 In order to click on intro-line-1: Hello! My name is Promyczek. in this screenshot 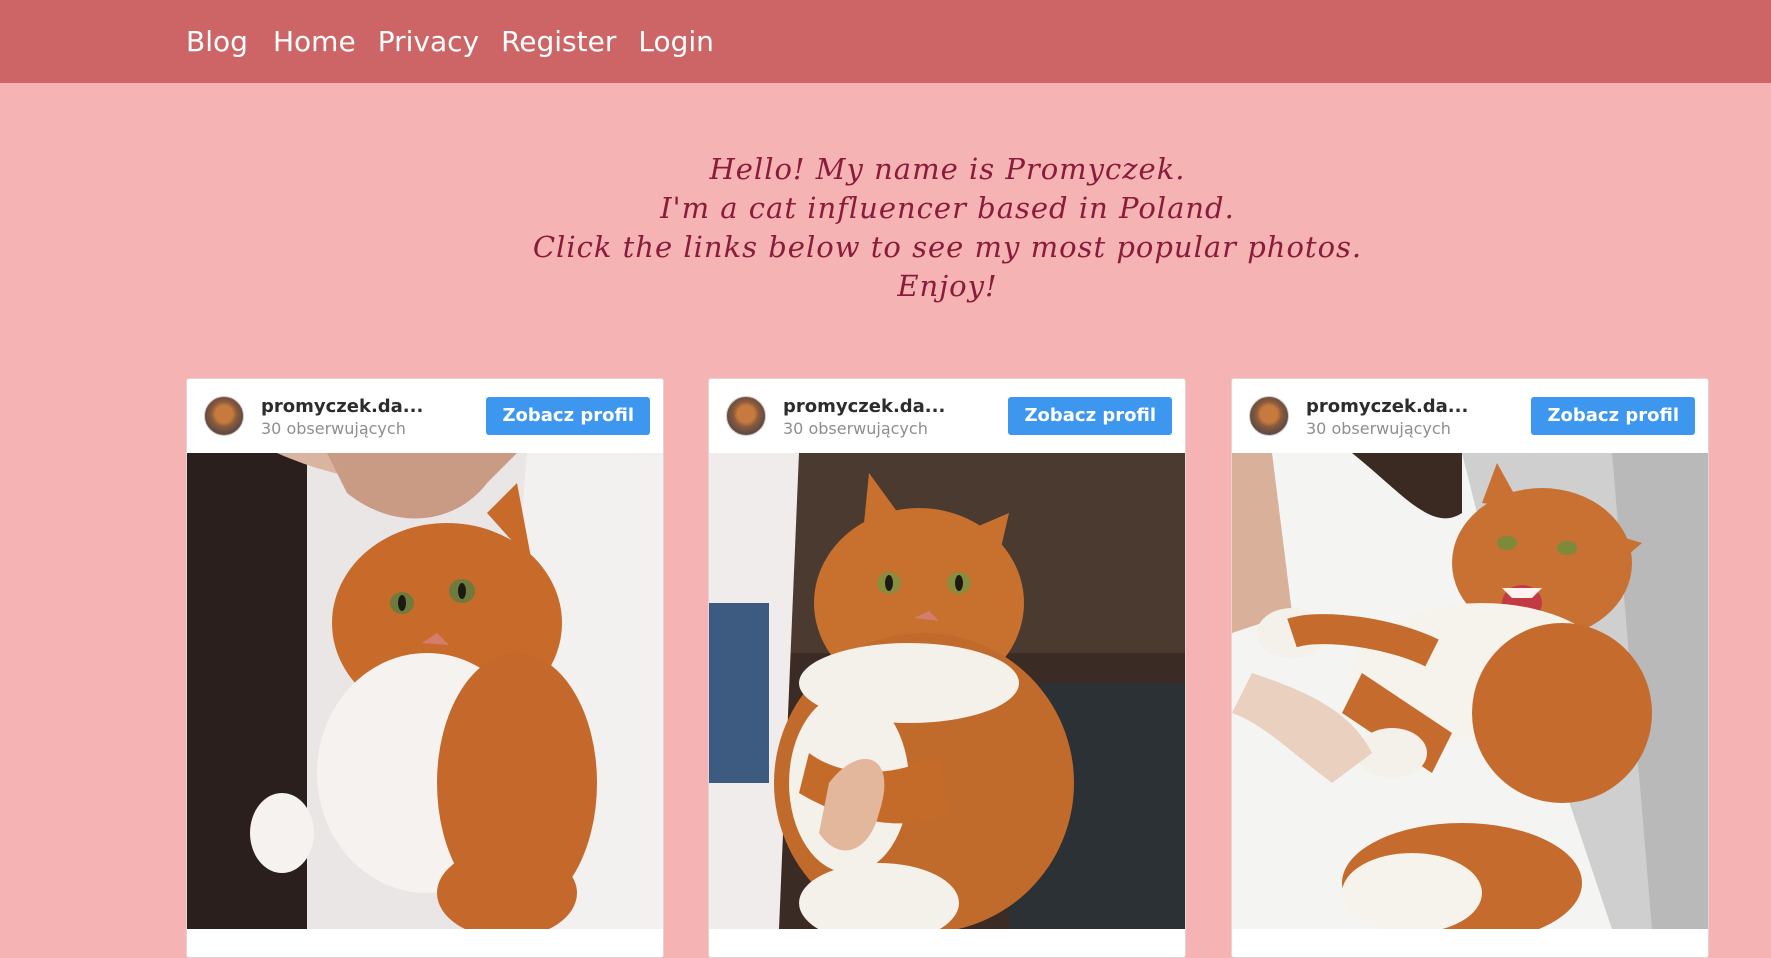, I will do `click(947, 169)`.